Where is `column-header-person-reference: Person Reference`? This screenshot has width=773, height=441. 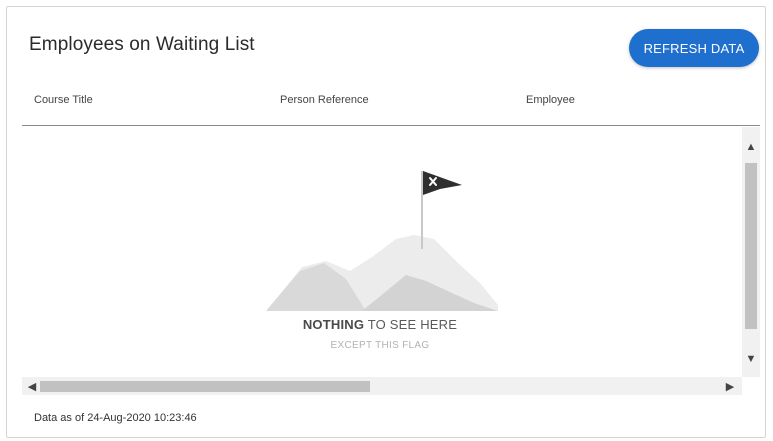
column-header-person-reference: Person Reference is located at coordinates (324, 100).